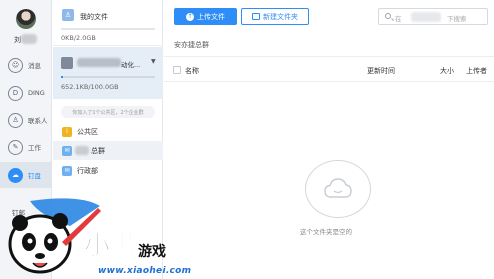 The image size is (494, 279). I want to click on search-prefix: 在, so click(398, 19).